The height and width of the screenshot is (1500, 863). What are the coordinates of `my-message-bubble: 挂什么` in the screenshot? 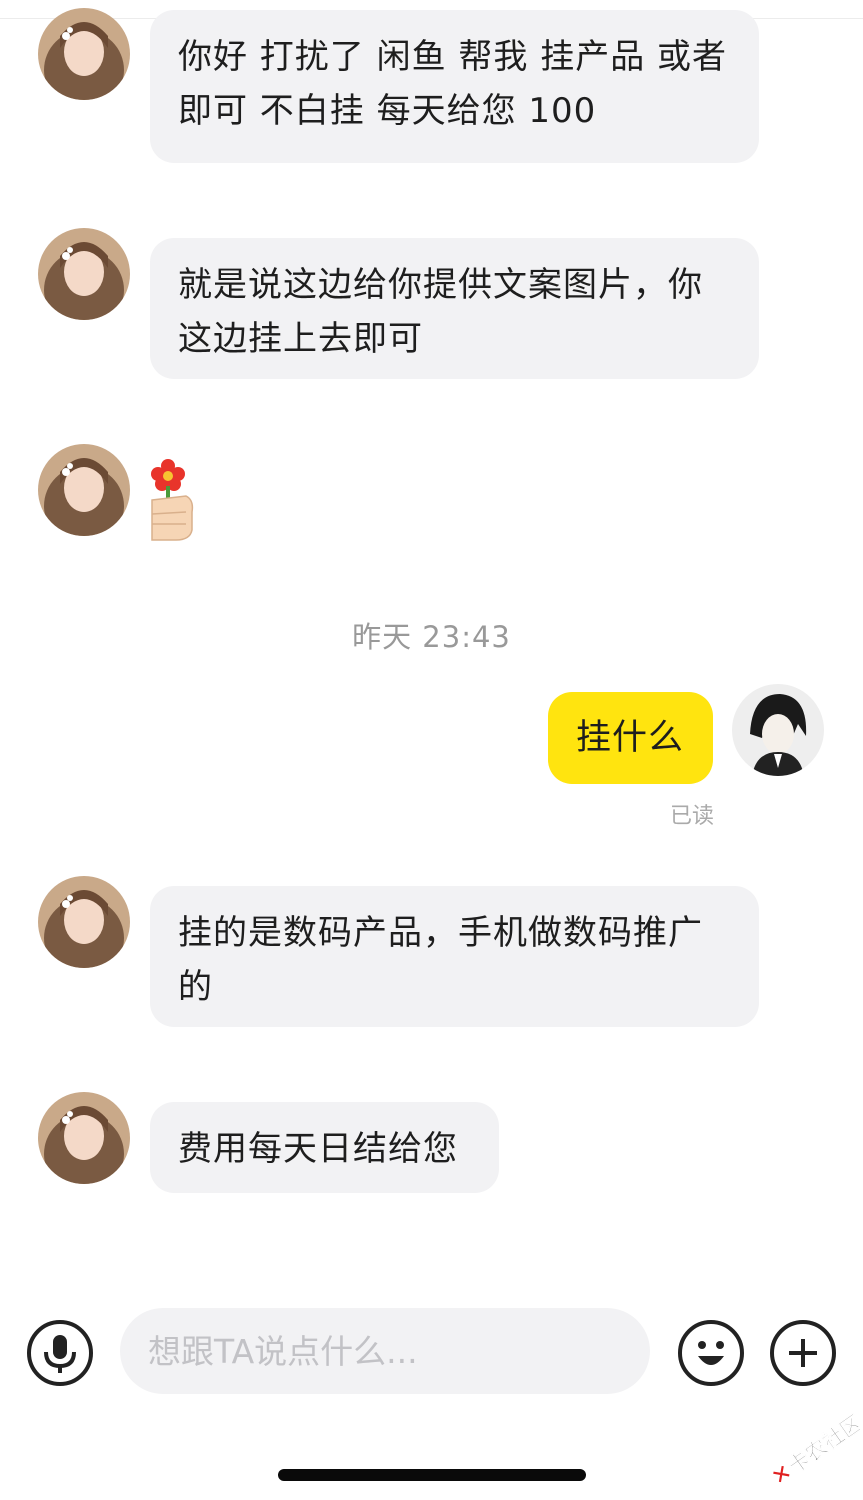 It's located at (630, 738).